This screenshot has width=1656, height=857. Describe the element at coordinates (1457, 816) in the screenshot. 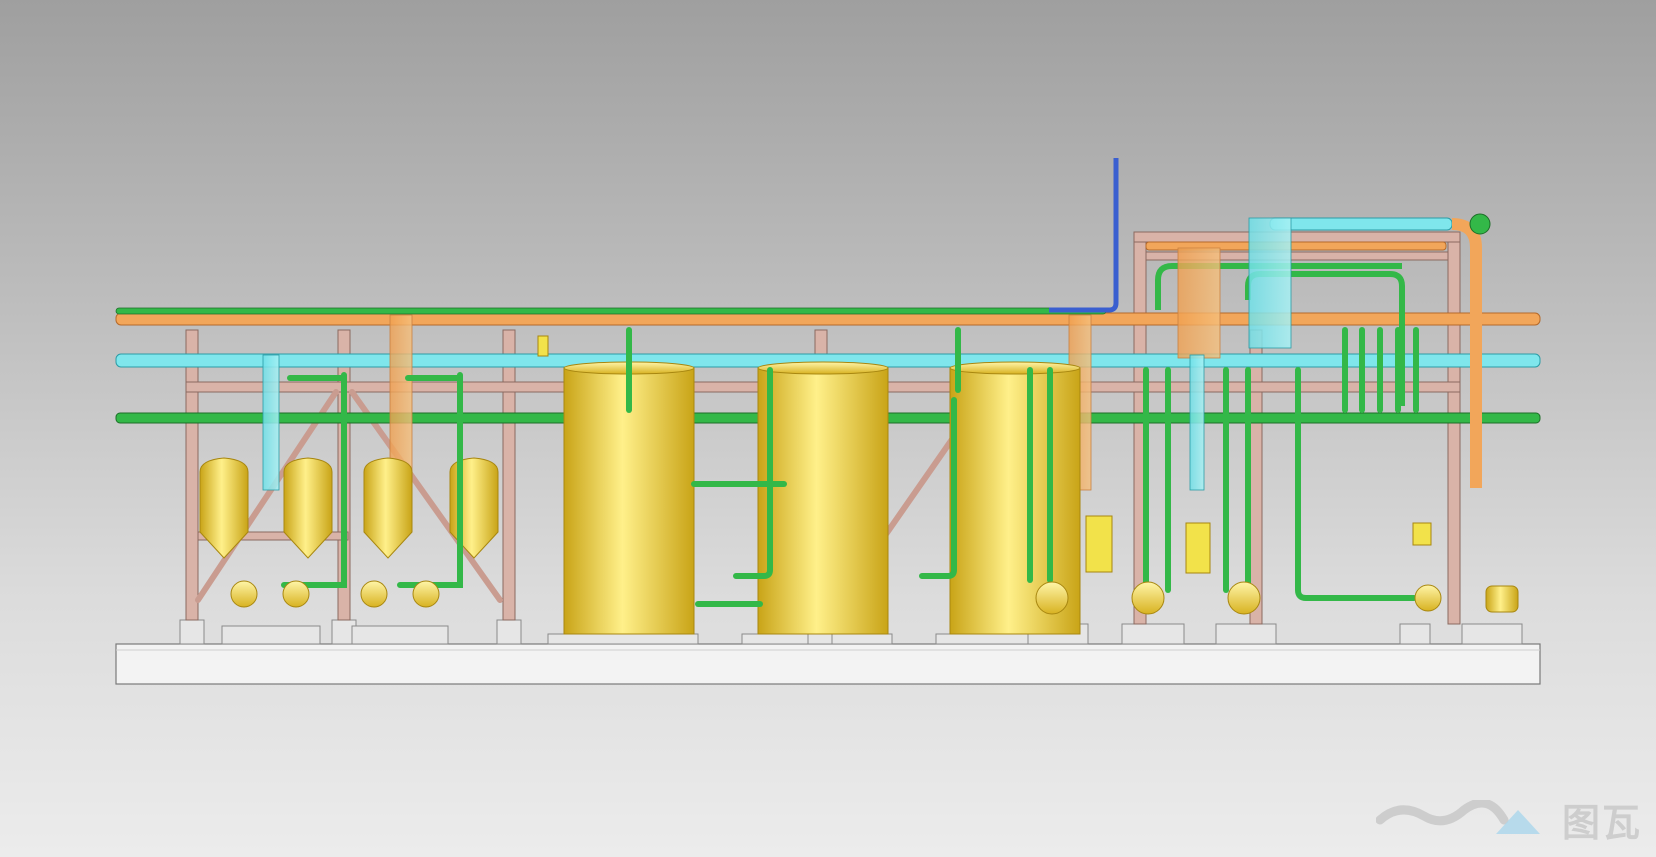

I see `wave-logo-icon` at that location.